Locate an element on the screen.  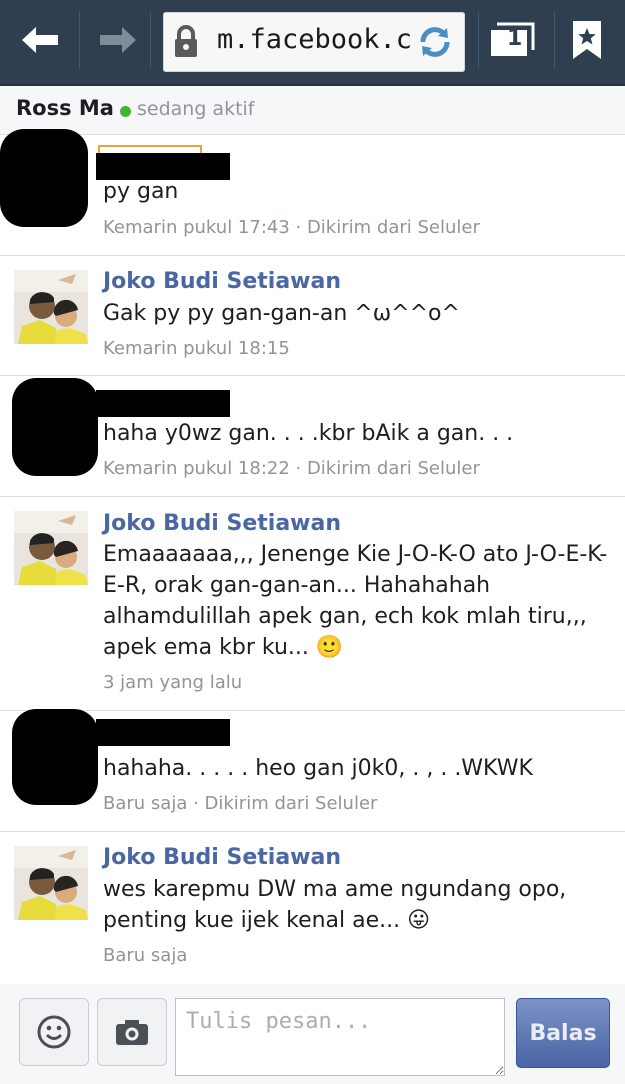
browser-toolbar: m.facebook.co 1 is located at coordinates (312, 43).